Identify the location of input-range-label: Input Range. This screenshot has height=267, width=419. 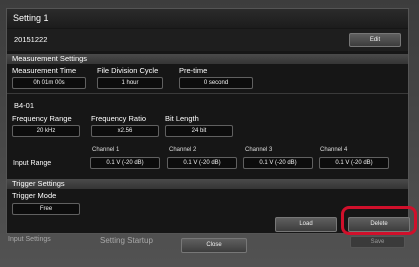
(32, 163).